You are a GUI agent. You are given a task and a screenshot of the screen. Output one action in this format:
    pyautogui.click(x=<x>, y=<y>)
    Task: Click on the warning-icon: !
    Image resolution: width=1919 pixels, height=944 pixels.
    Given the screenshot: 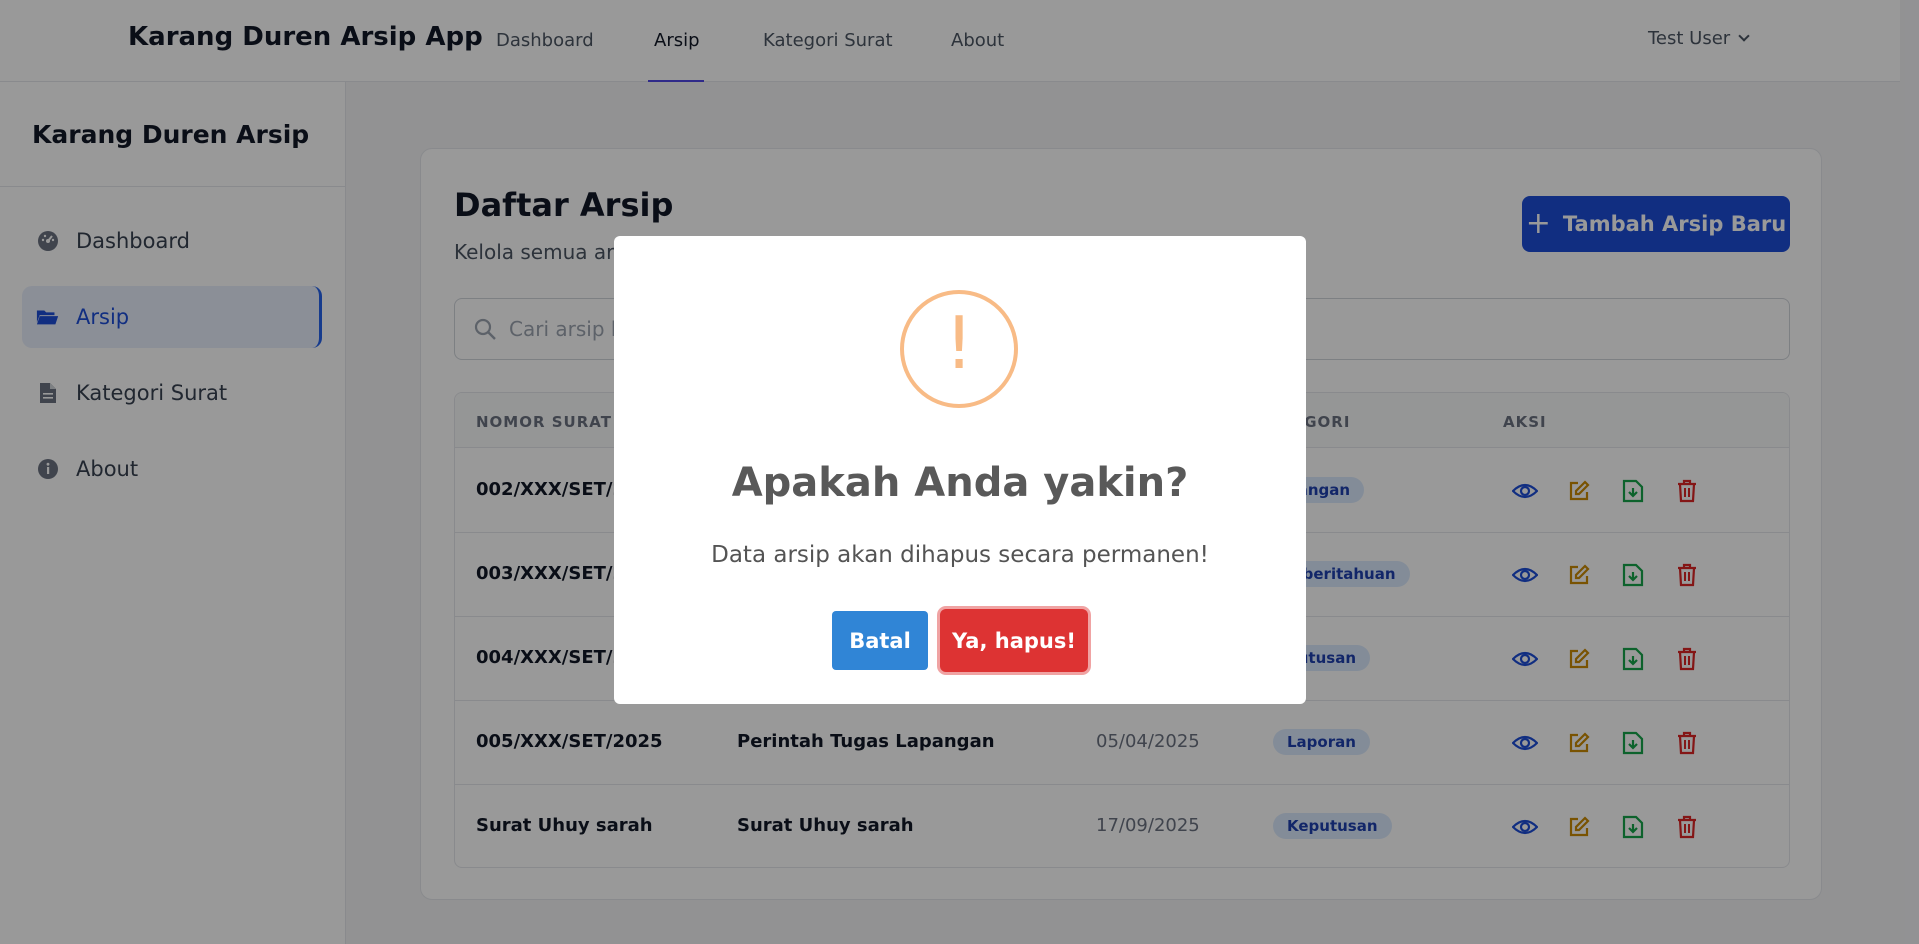 What is the action you would take?
    pyautogui.click(x=959, y=349)
    